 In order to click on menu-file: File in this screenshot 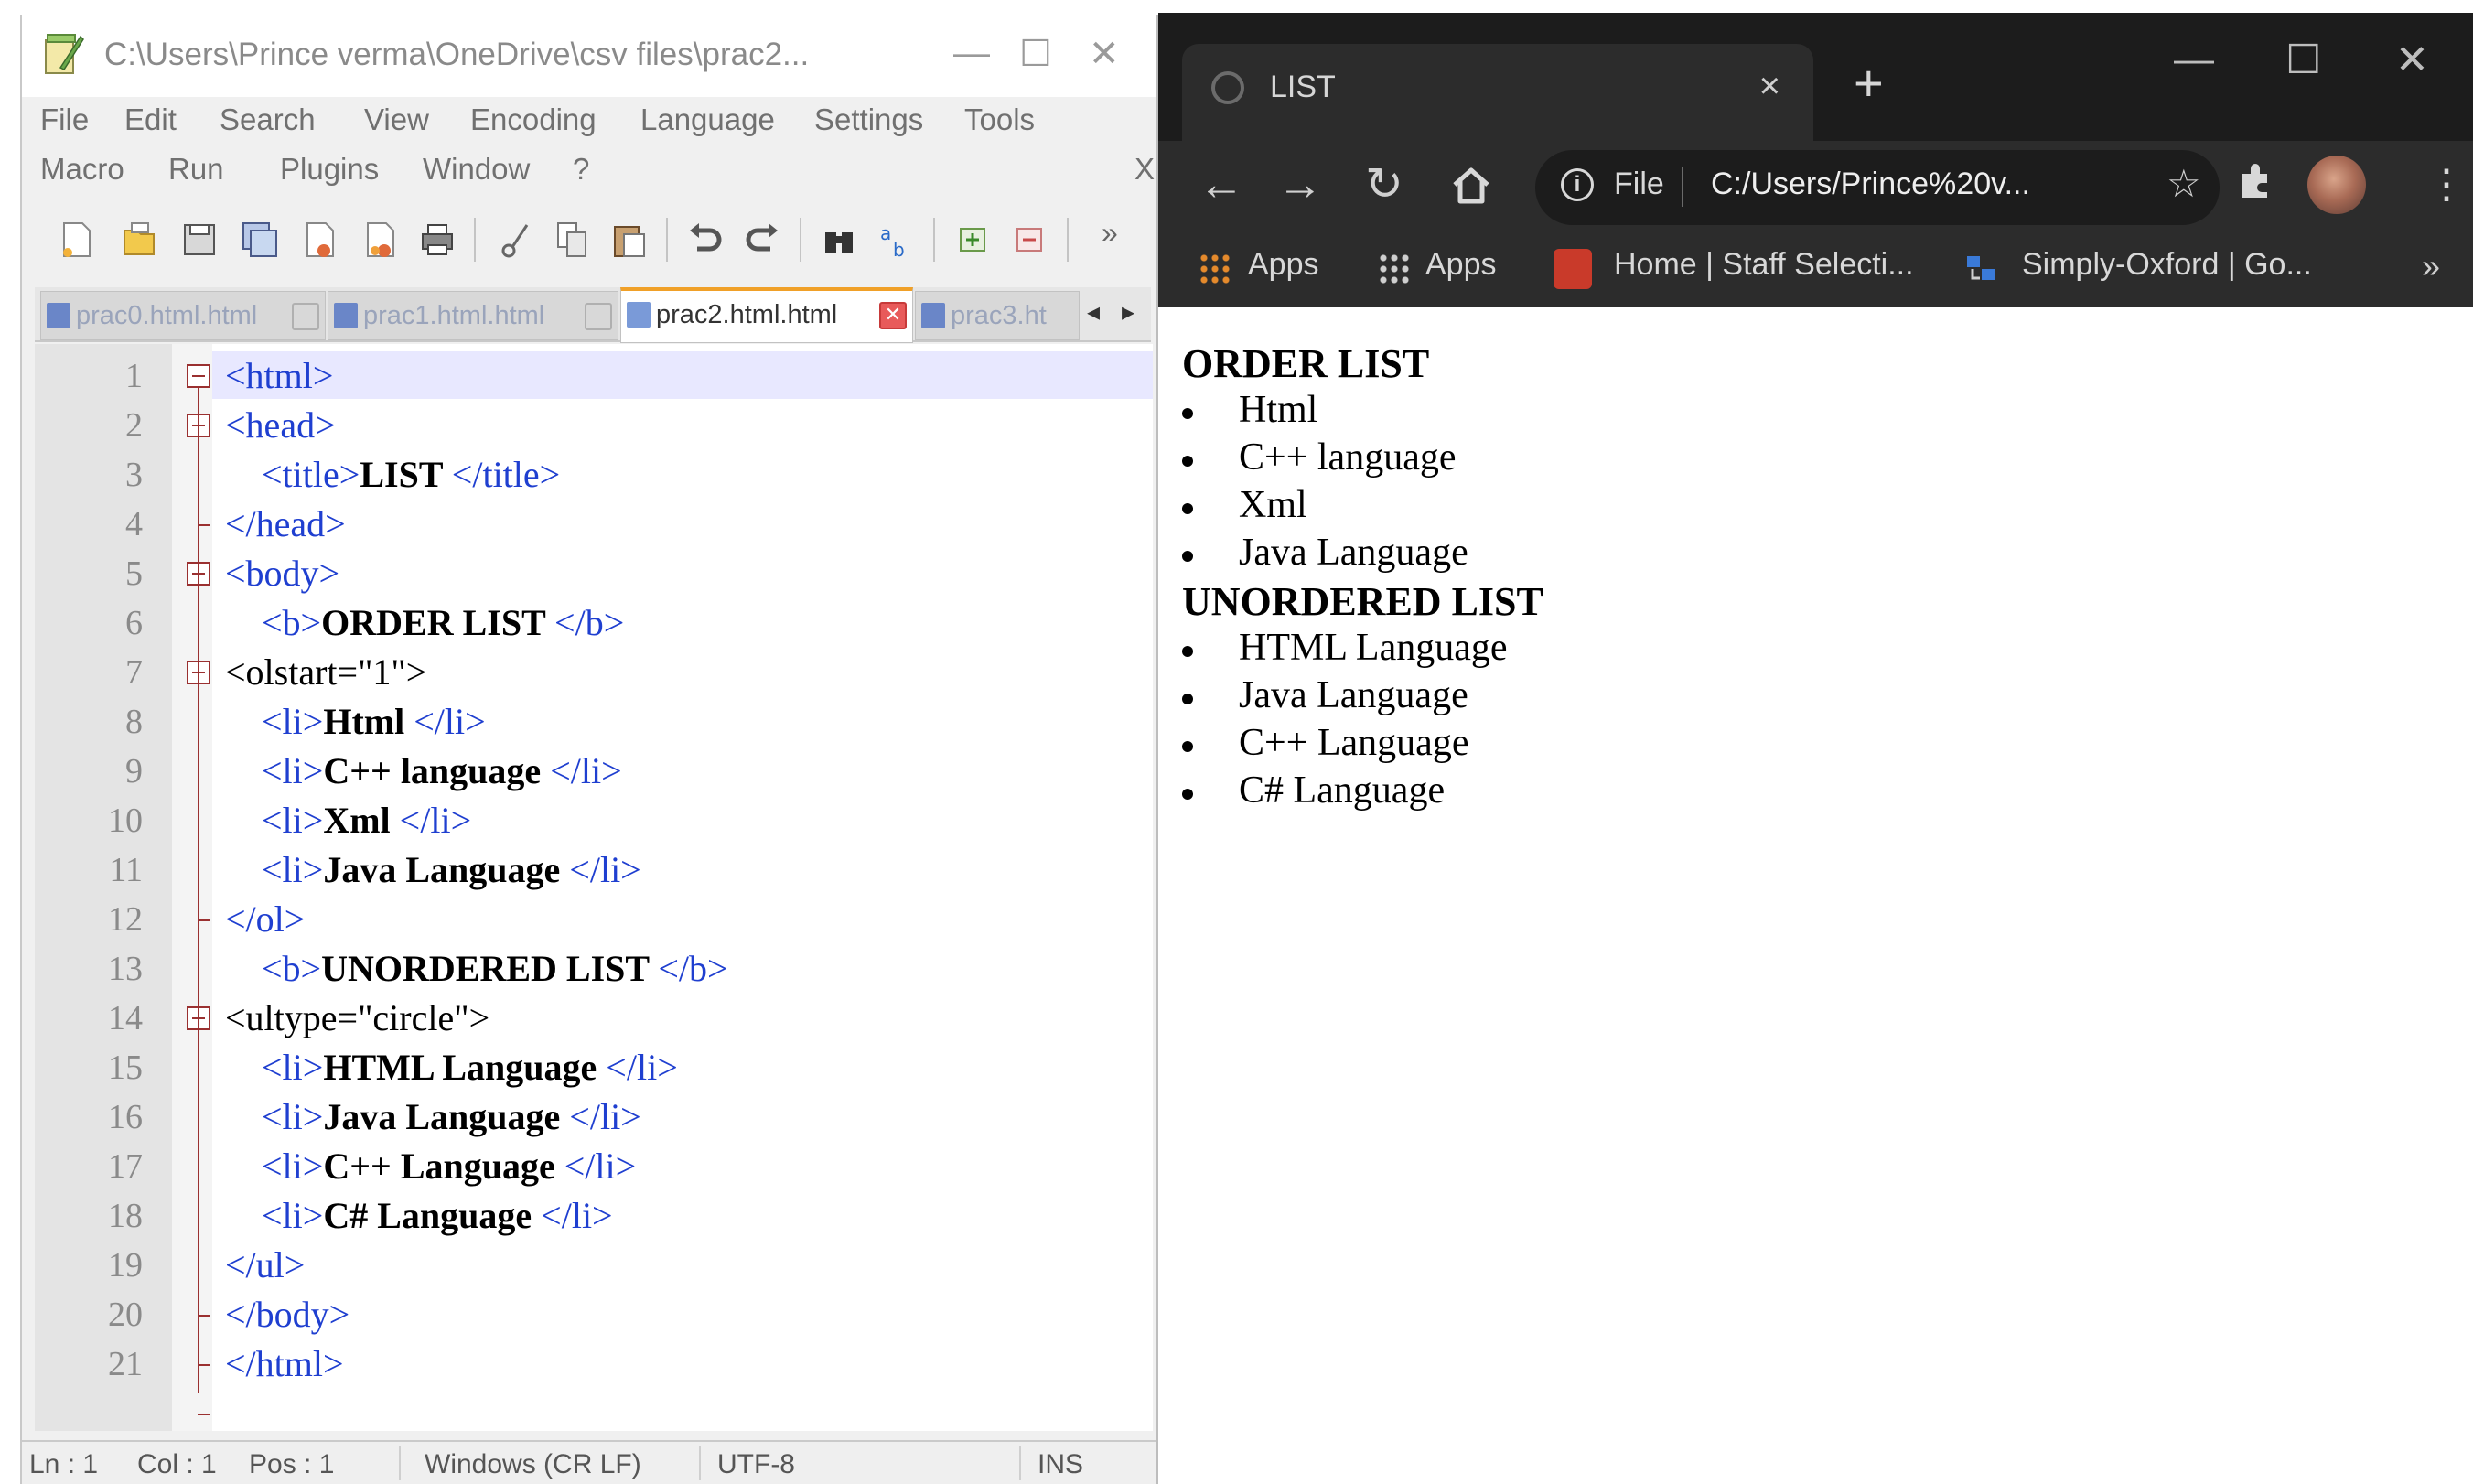, I will do `click(64, 119)`.